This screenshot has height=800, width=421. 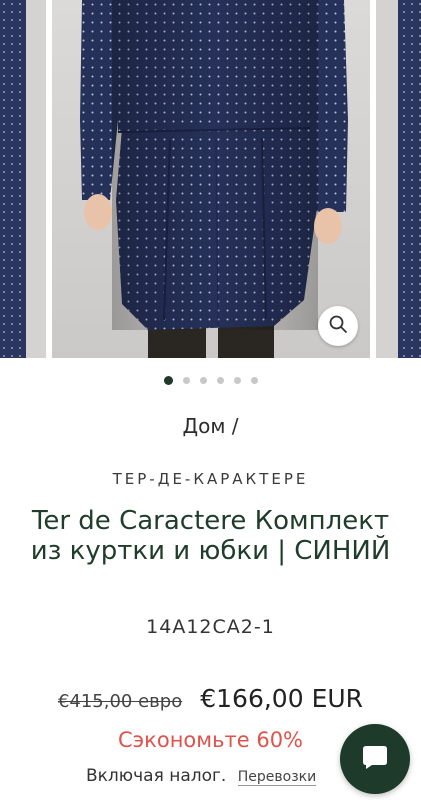 I want to click on next-slide-image, so click(x=398, y=179).